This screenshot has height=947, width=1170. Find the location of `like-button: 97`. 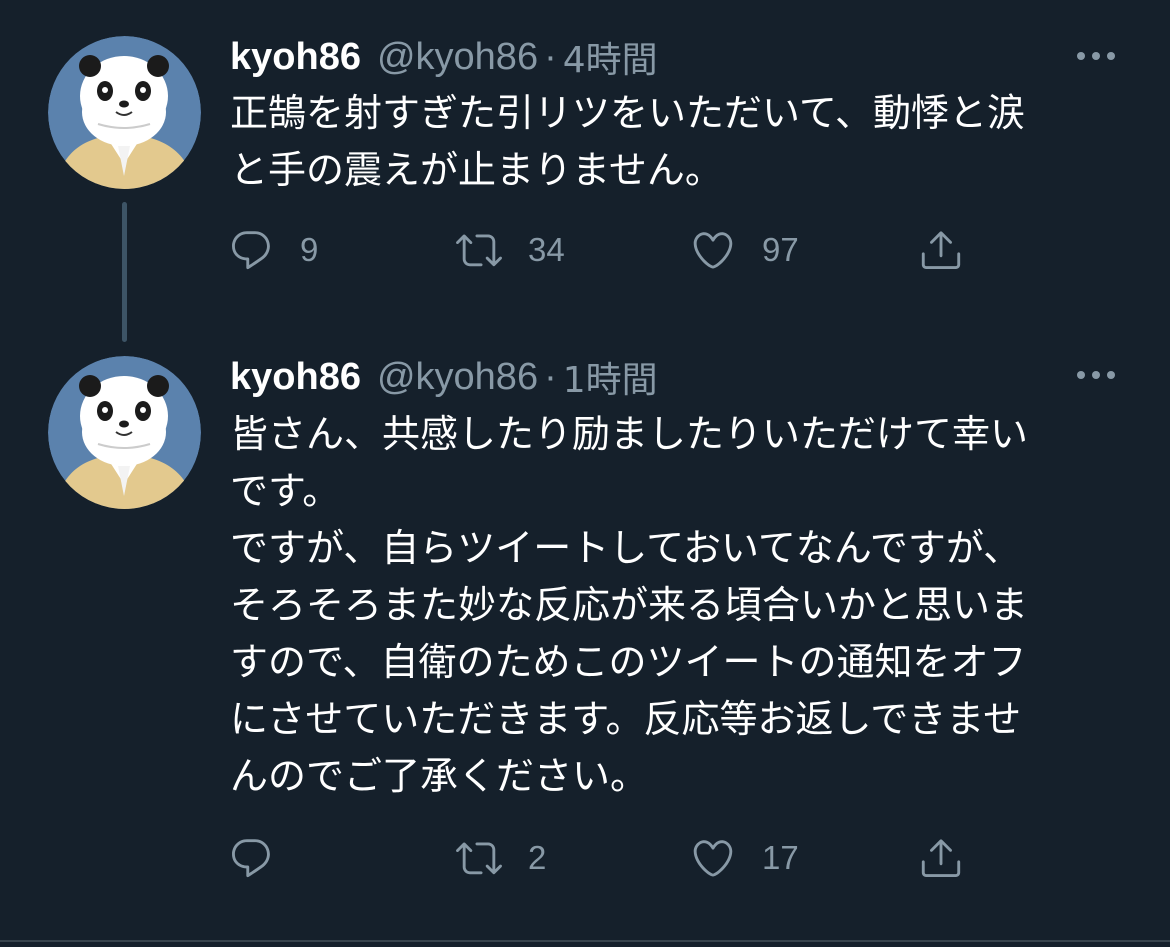

like-button: 97 is located at coordinates (744, 250).